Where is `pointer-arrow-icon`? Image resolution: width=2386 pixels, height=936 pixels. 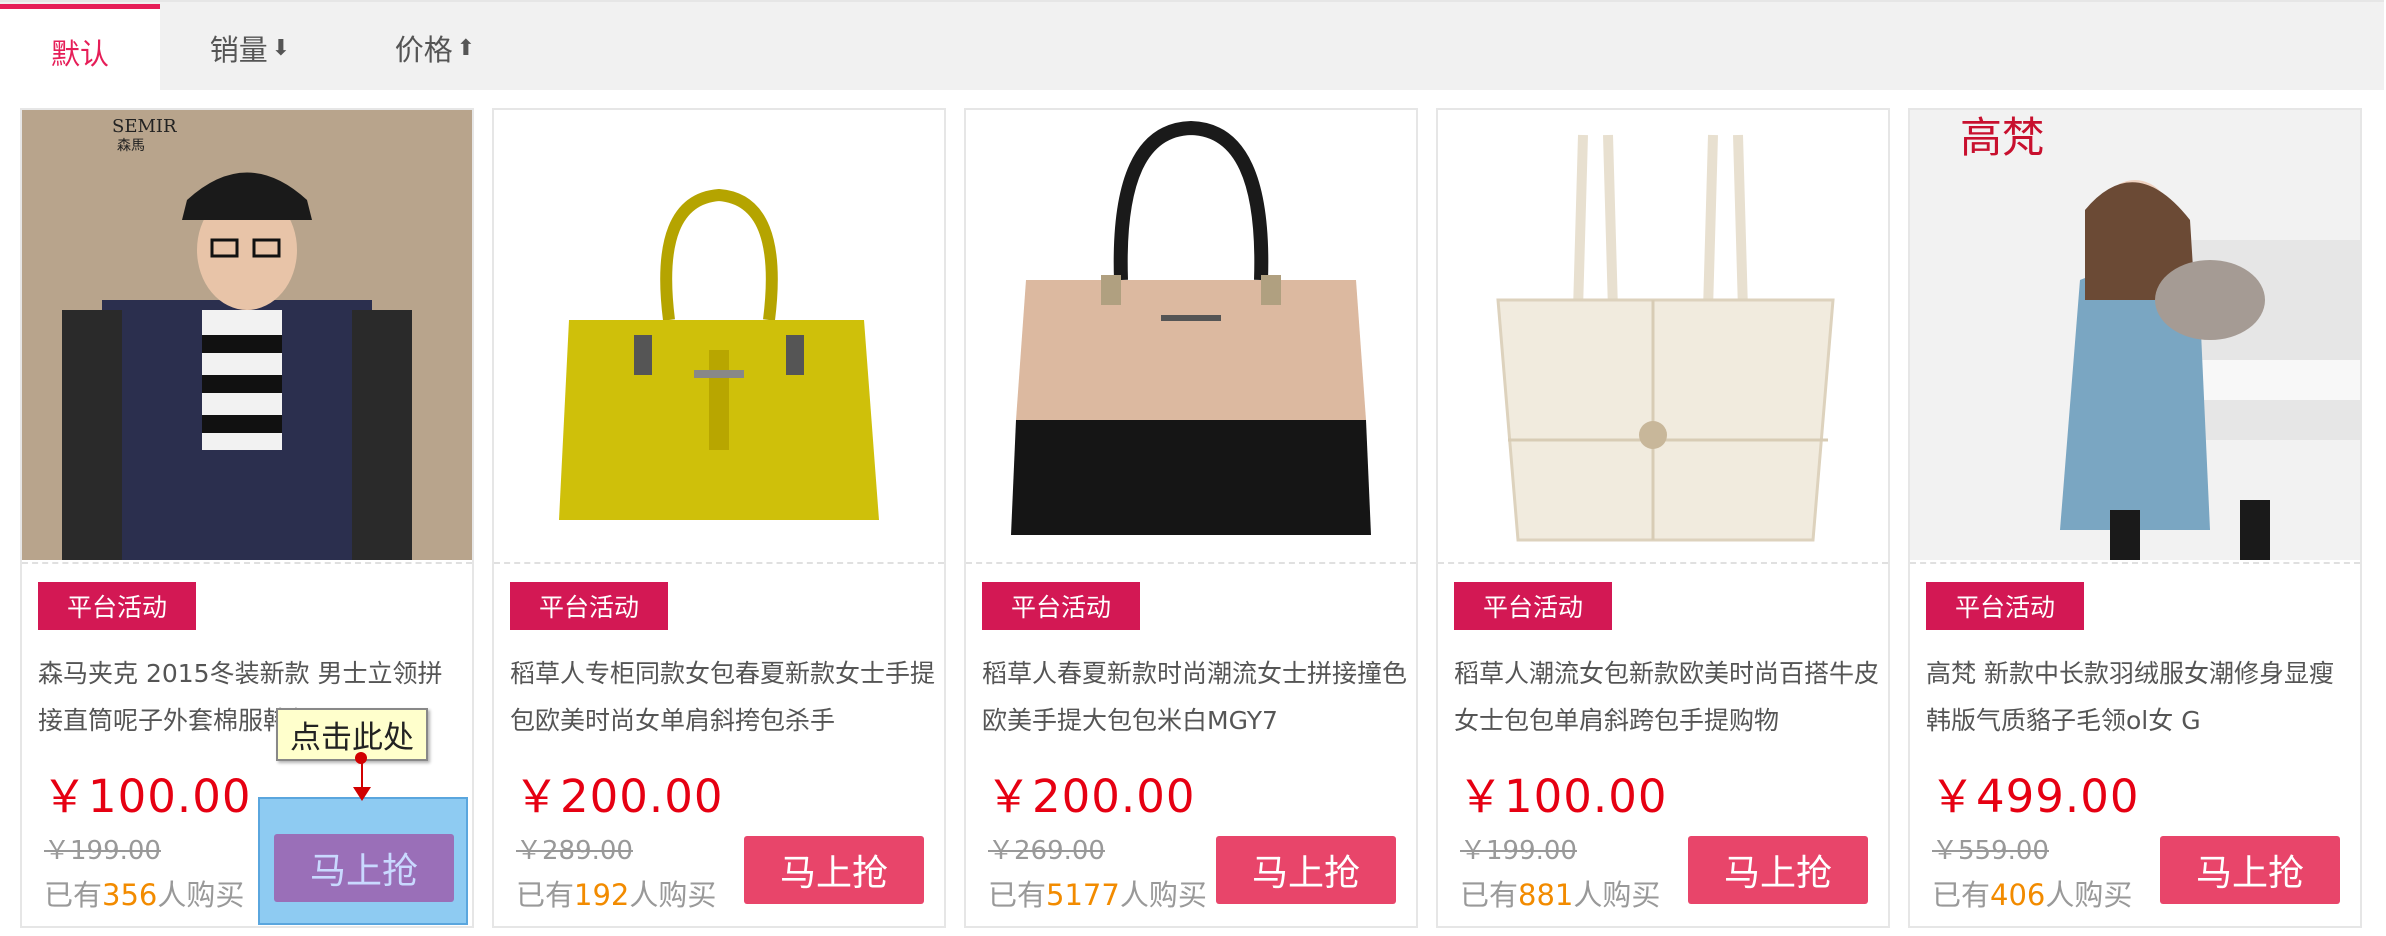 pointer-arrow-icon is located at coordinates (362, 794).